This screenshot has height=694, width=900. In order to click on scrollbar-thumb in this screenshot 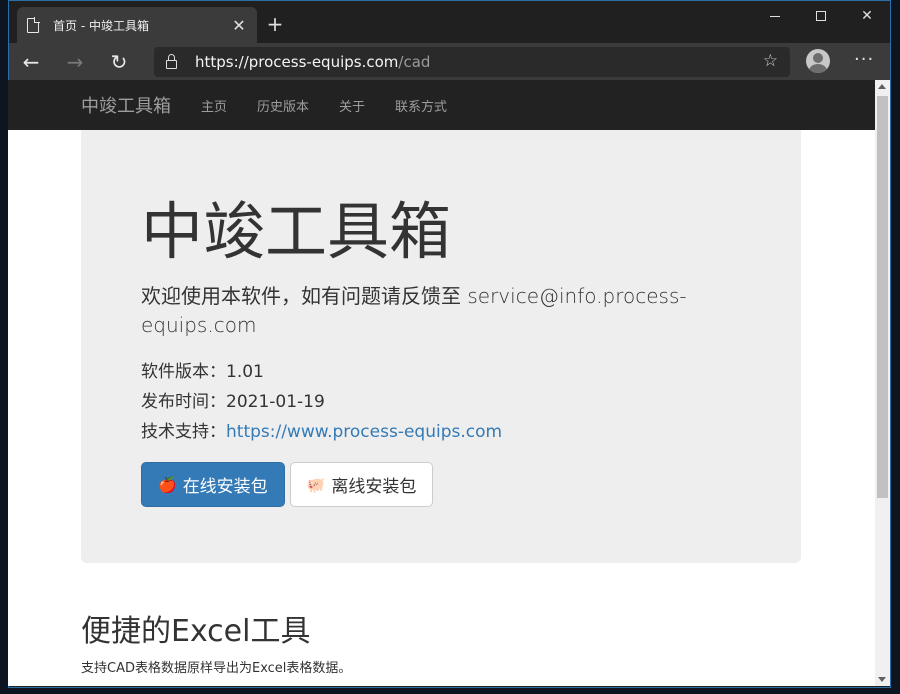, I will do `click(882, 297)`.